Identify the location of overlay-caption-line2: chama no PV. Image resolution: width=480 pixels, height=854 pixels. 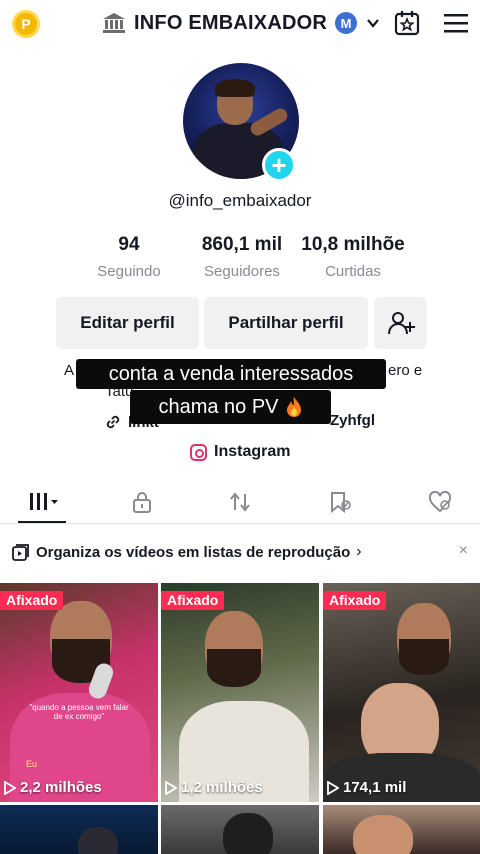
(230, 407).